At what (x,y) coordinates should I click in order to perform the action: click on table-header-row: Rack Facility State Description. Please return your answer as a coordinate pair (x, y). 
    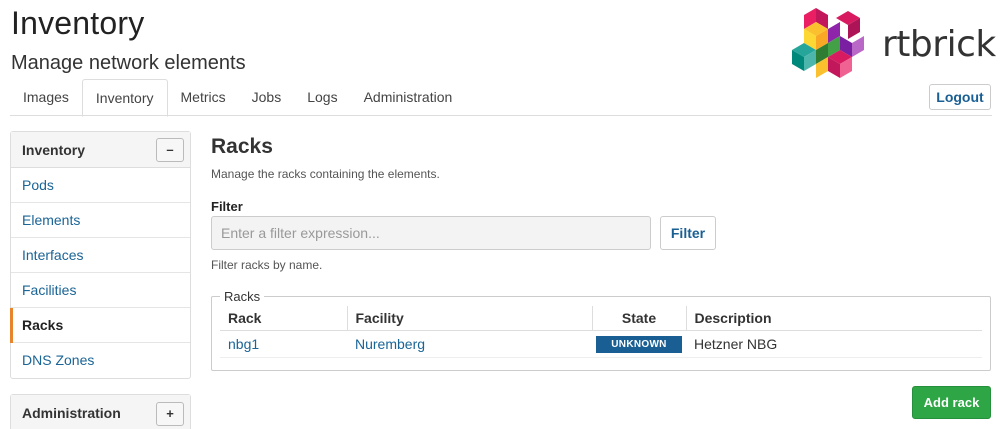
    Looking at the image, I should click on (601, 318).